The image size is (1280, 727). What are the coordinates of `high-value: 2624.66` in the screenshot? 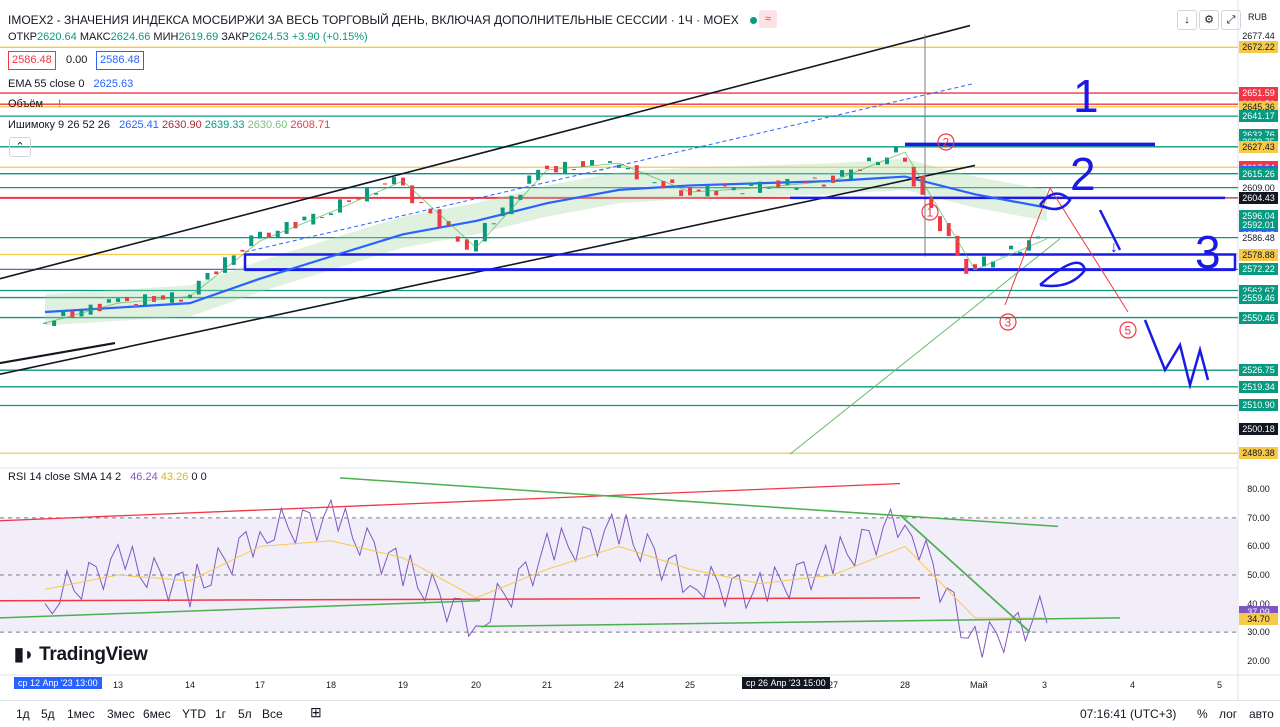 It's located at (130, 37).